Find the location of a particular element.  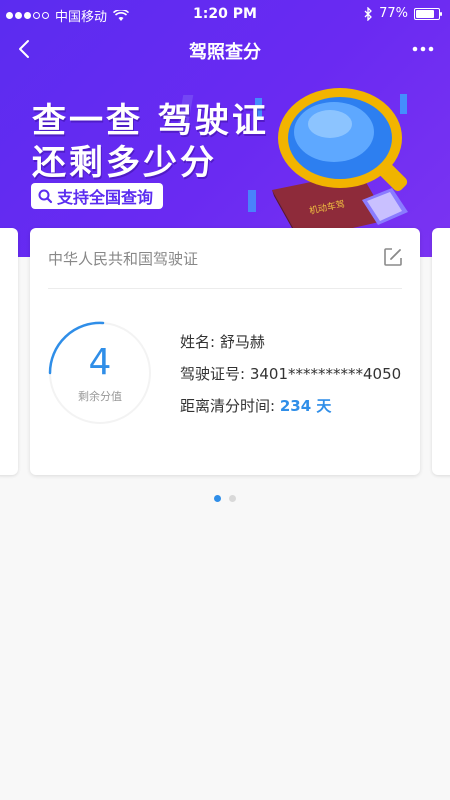

edit-button is located at coordinates (393, 257).